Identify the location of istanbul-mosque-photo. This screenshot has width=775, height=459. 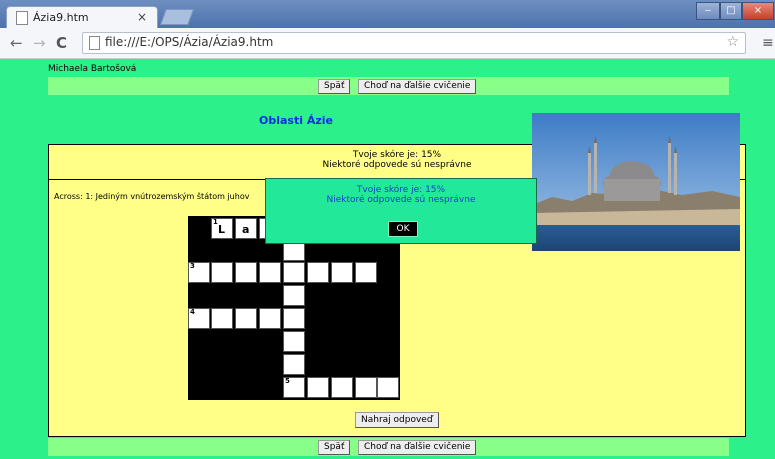
(636, 182).